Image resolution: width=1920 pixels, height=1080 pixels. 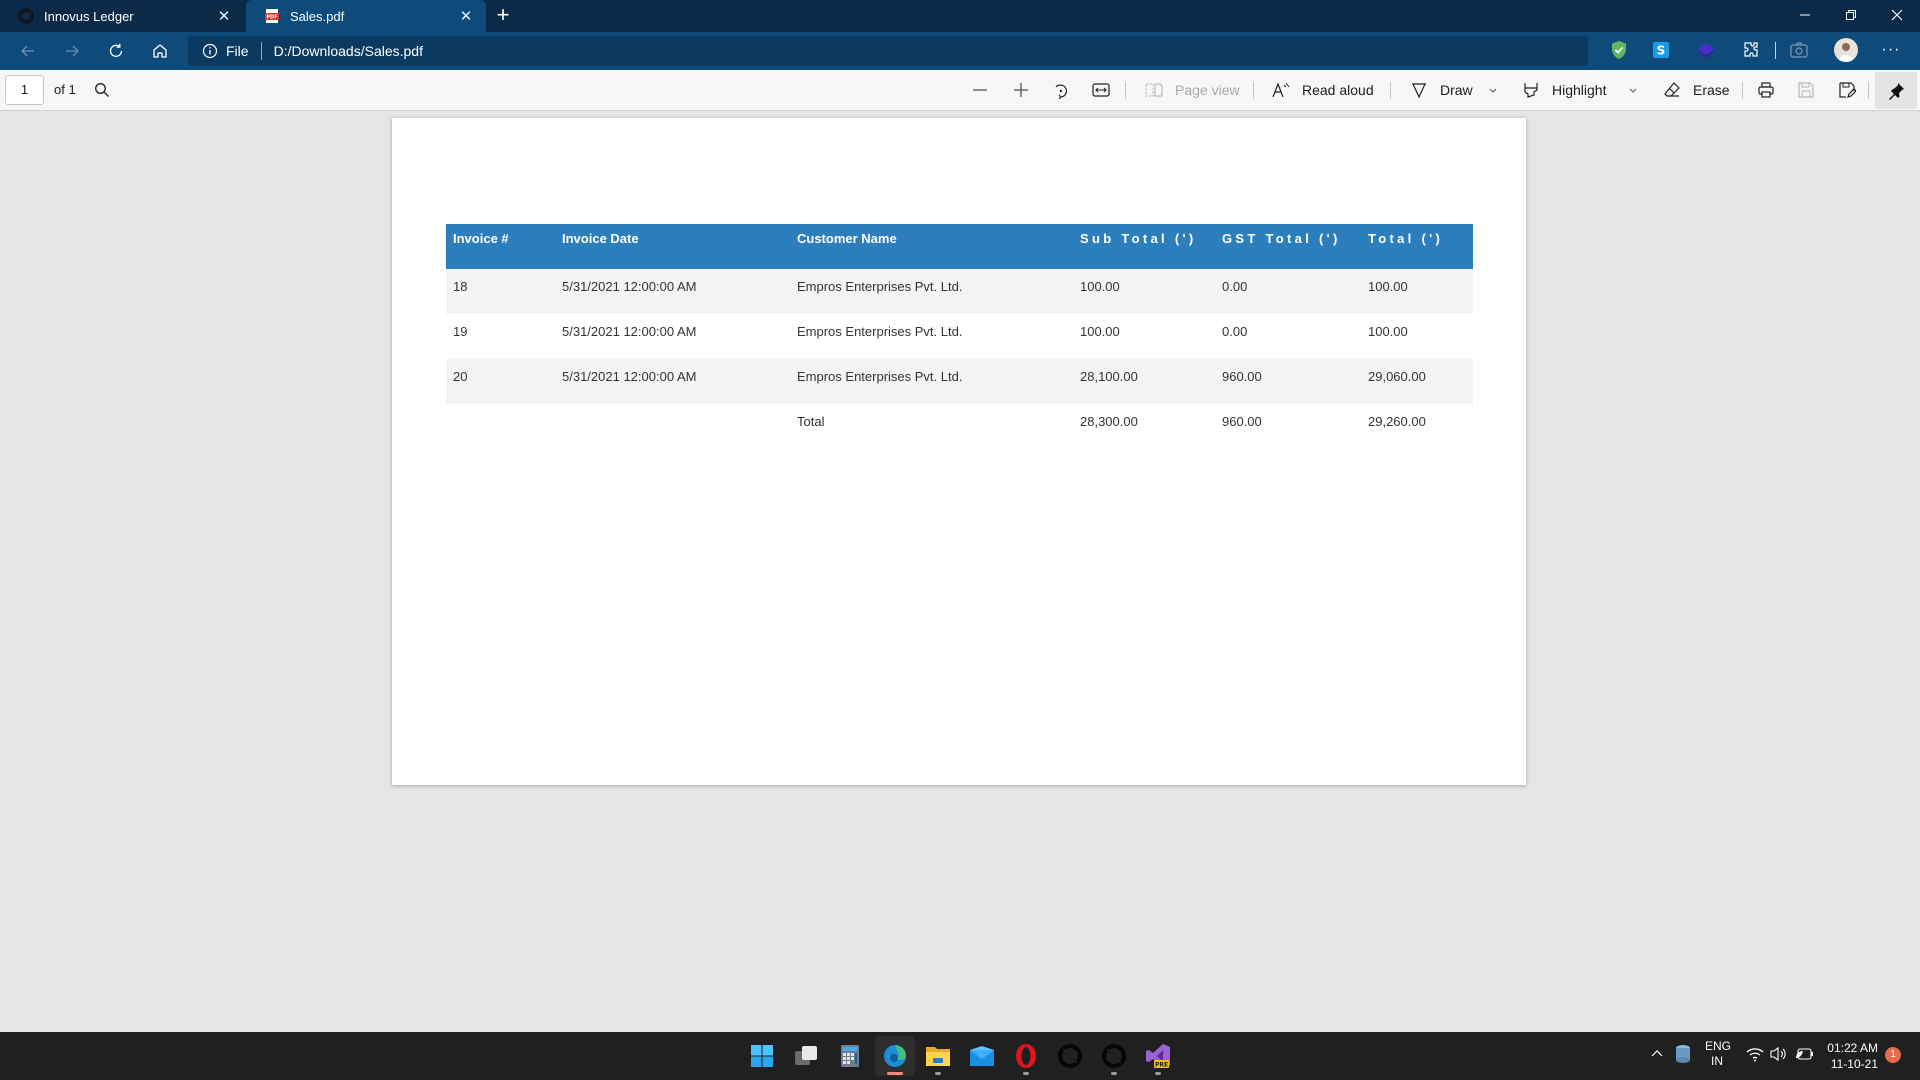 I want to click on print-button, so click(x=1766, y=90).